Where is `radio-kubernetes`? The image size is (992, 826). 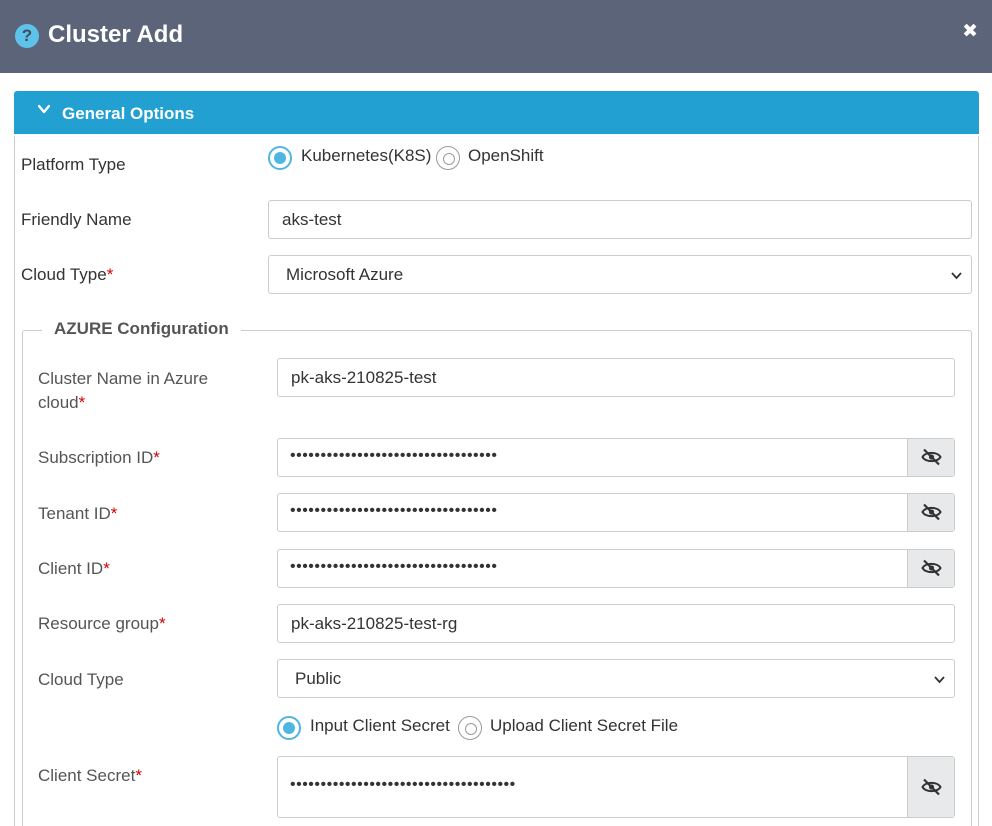 radio-kubernetes is located at coordinates (280, 158).